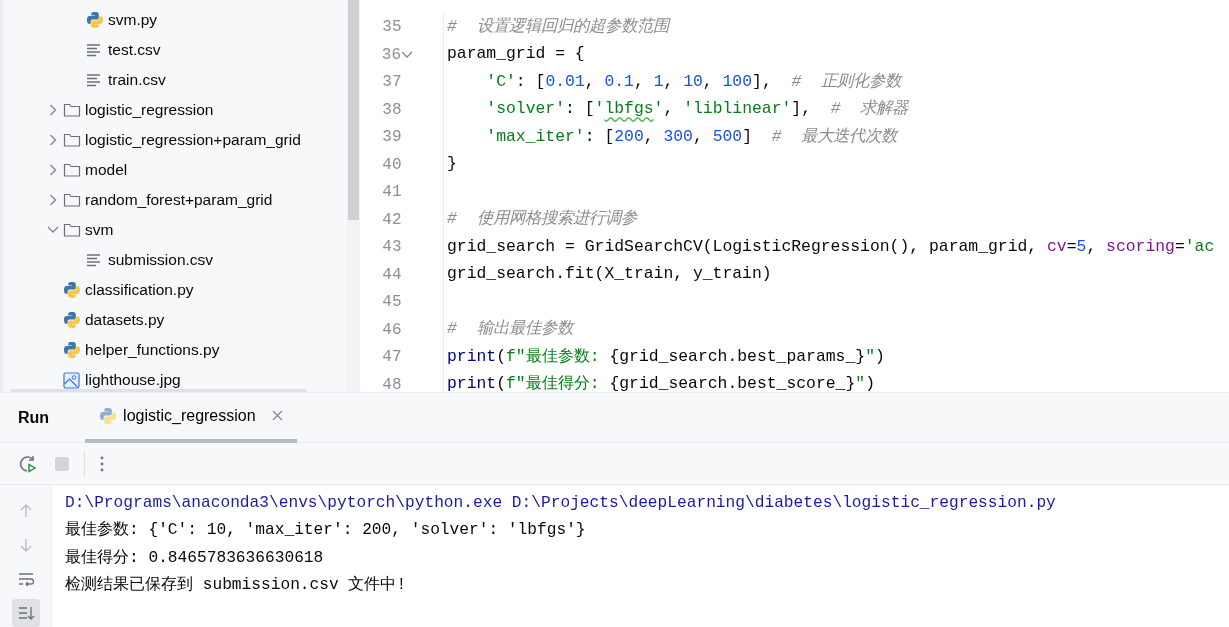 This screenshot has height=627, width=1229. Describe the element at coordinates (133, 380) in the screenshot. I see `file-name: lighthouse.jpg` at that location.